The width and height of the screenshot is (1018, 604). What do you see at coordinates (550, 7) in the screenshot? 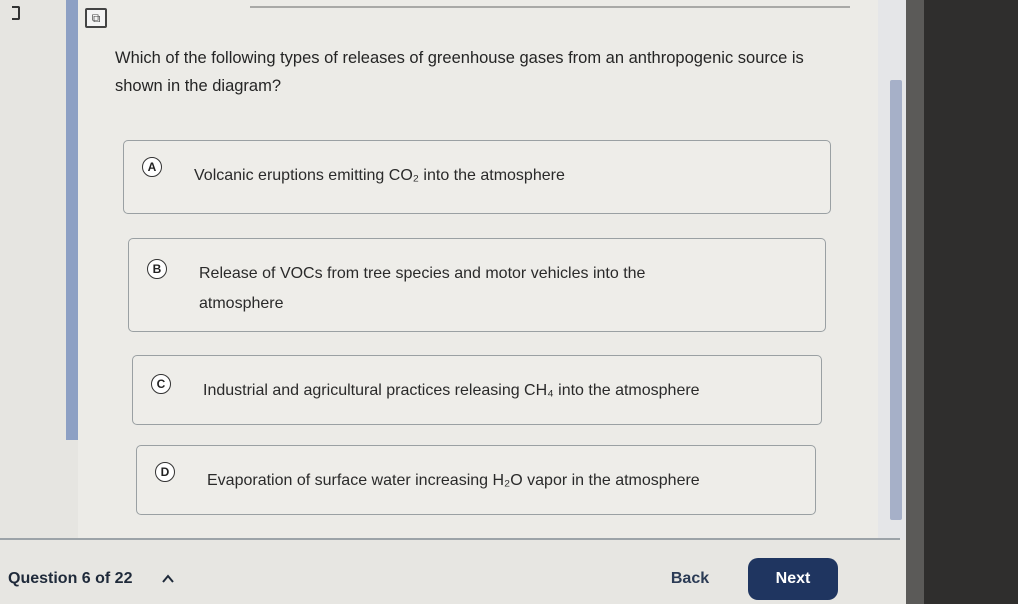
I see `top-divider` at bounding box center [550, 7].